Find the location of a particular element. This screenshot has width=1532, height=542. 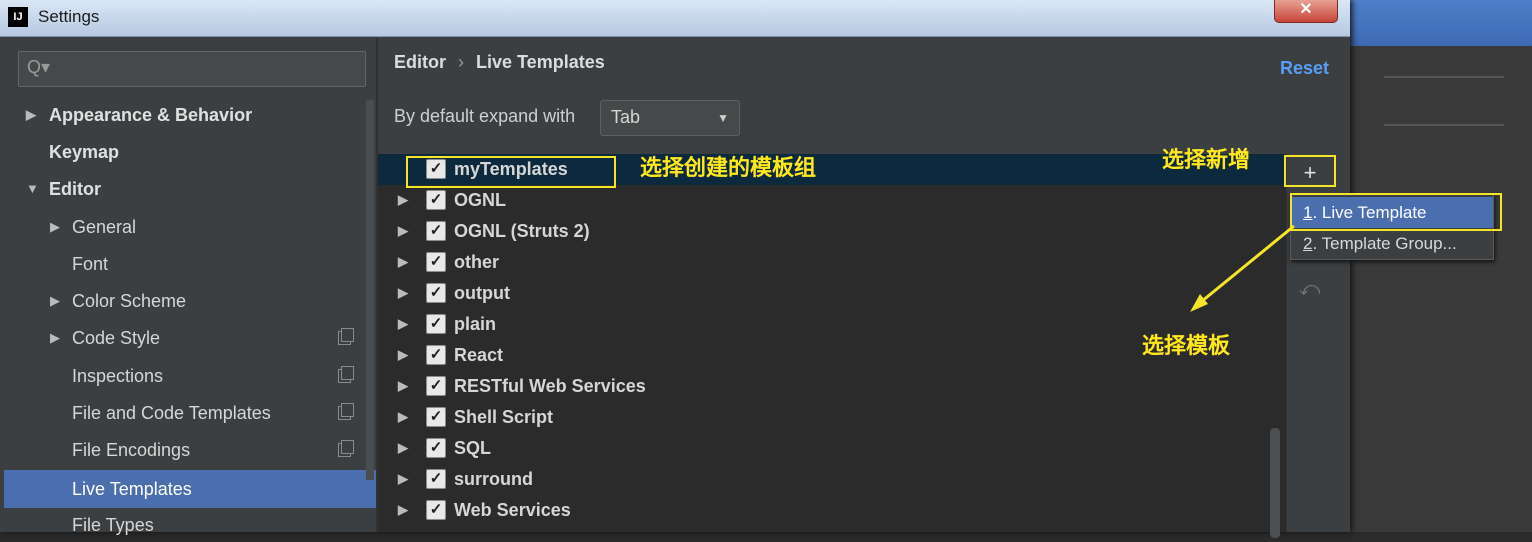

template-group-row: ▶ ✓ Shell Script is located at coordinates (832, 417).